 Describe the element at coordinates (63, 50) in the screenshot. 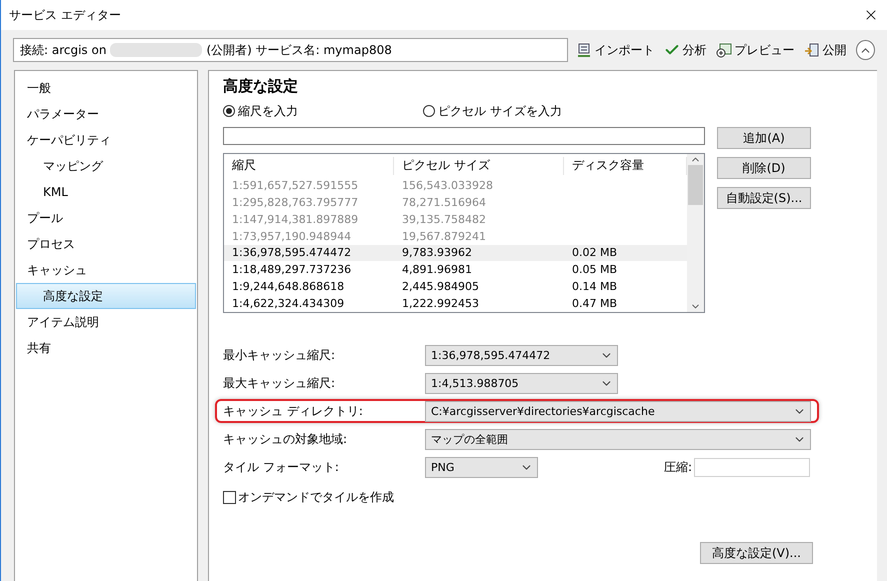

I see `connection-label: 接続: arcgis on` at that location.